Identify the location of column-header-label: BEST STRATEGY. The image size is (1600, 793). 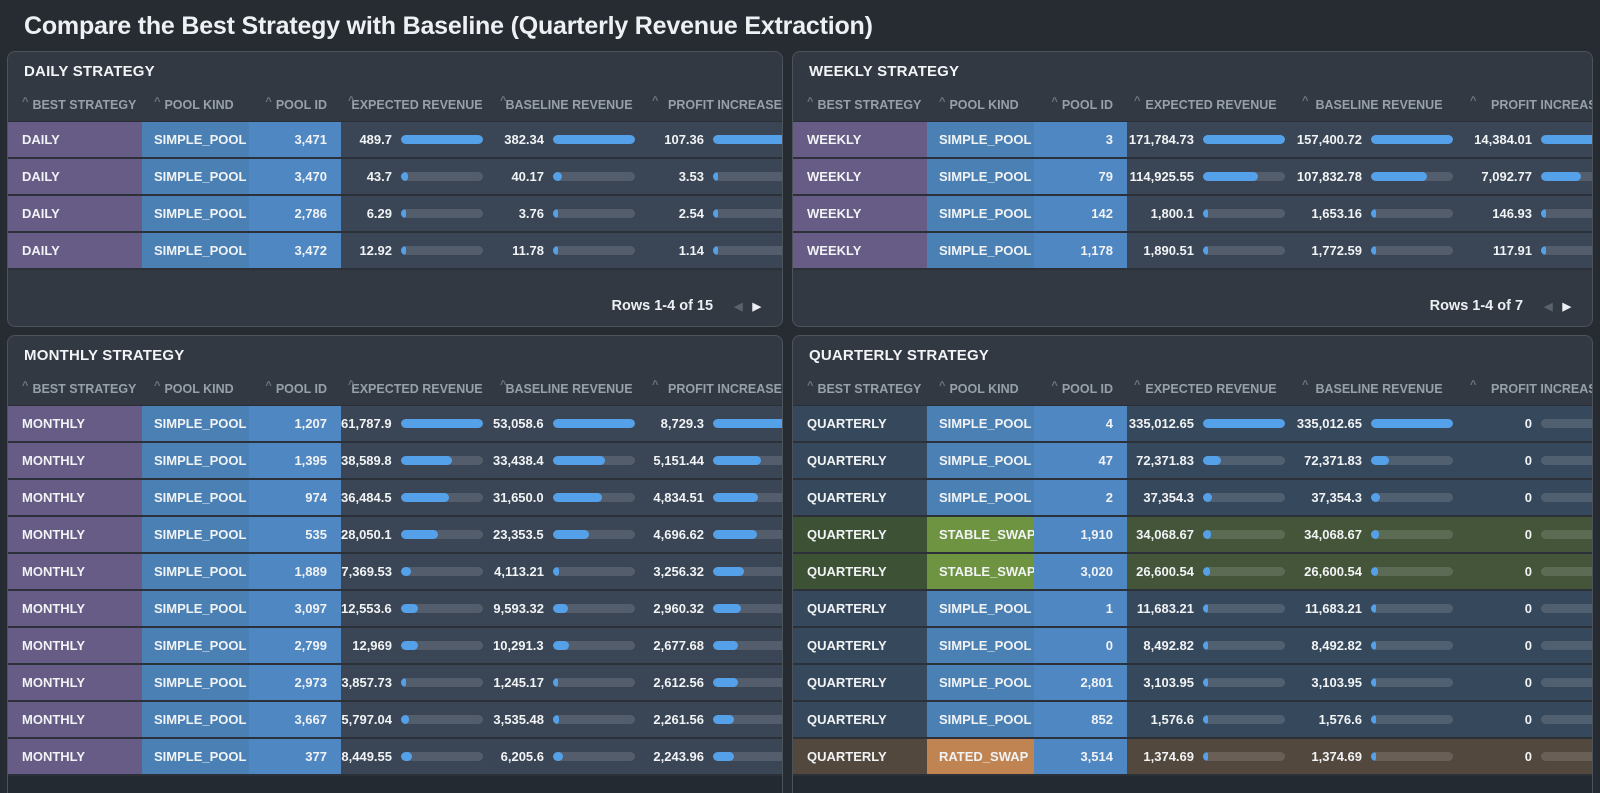
(84, 388).